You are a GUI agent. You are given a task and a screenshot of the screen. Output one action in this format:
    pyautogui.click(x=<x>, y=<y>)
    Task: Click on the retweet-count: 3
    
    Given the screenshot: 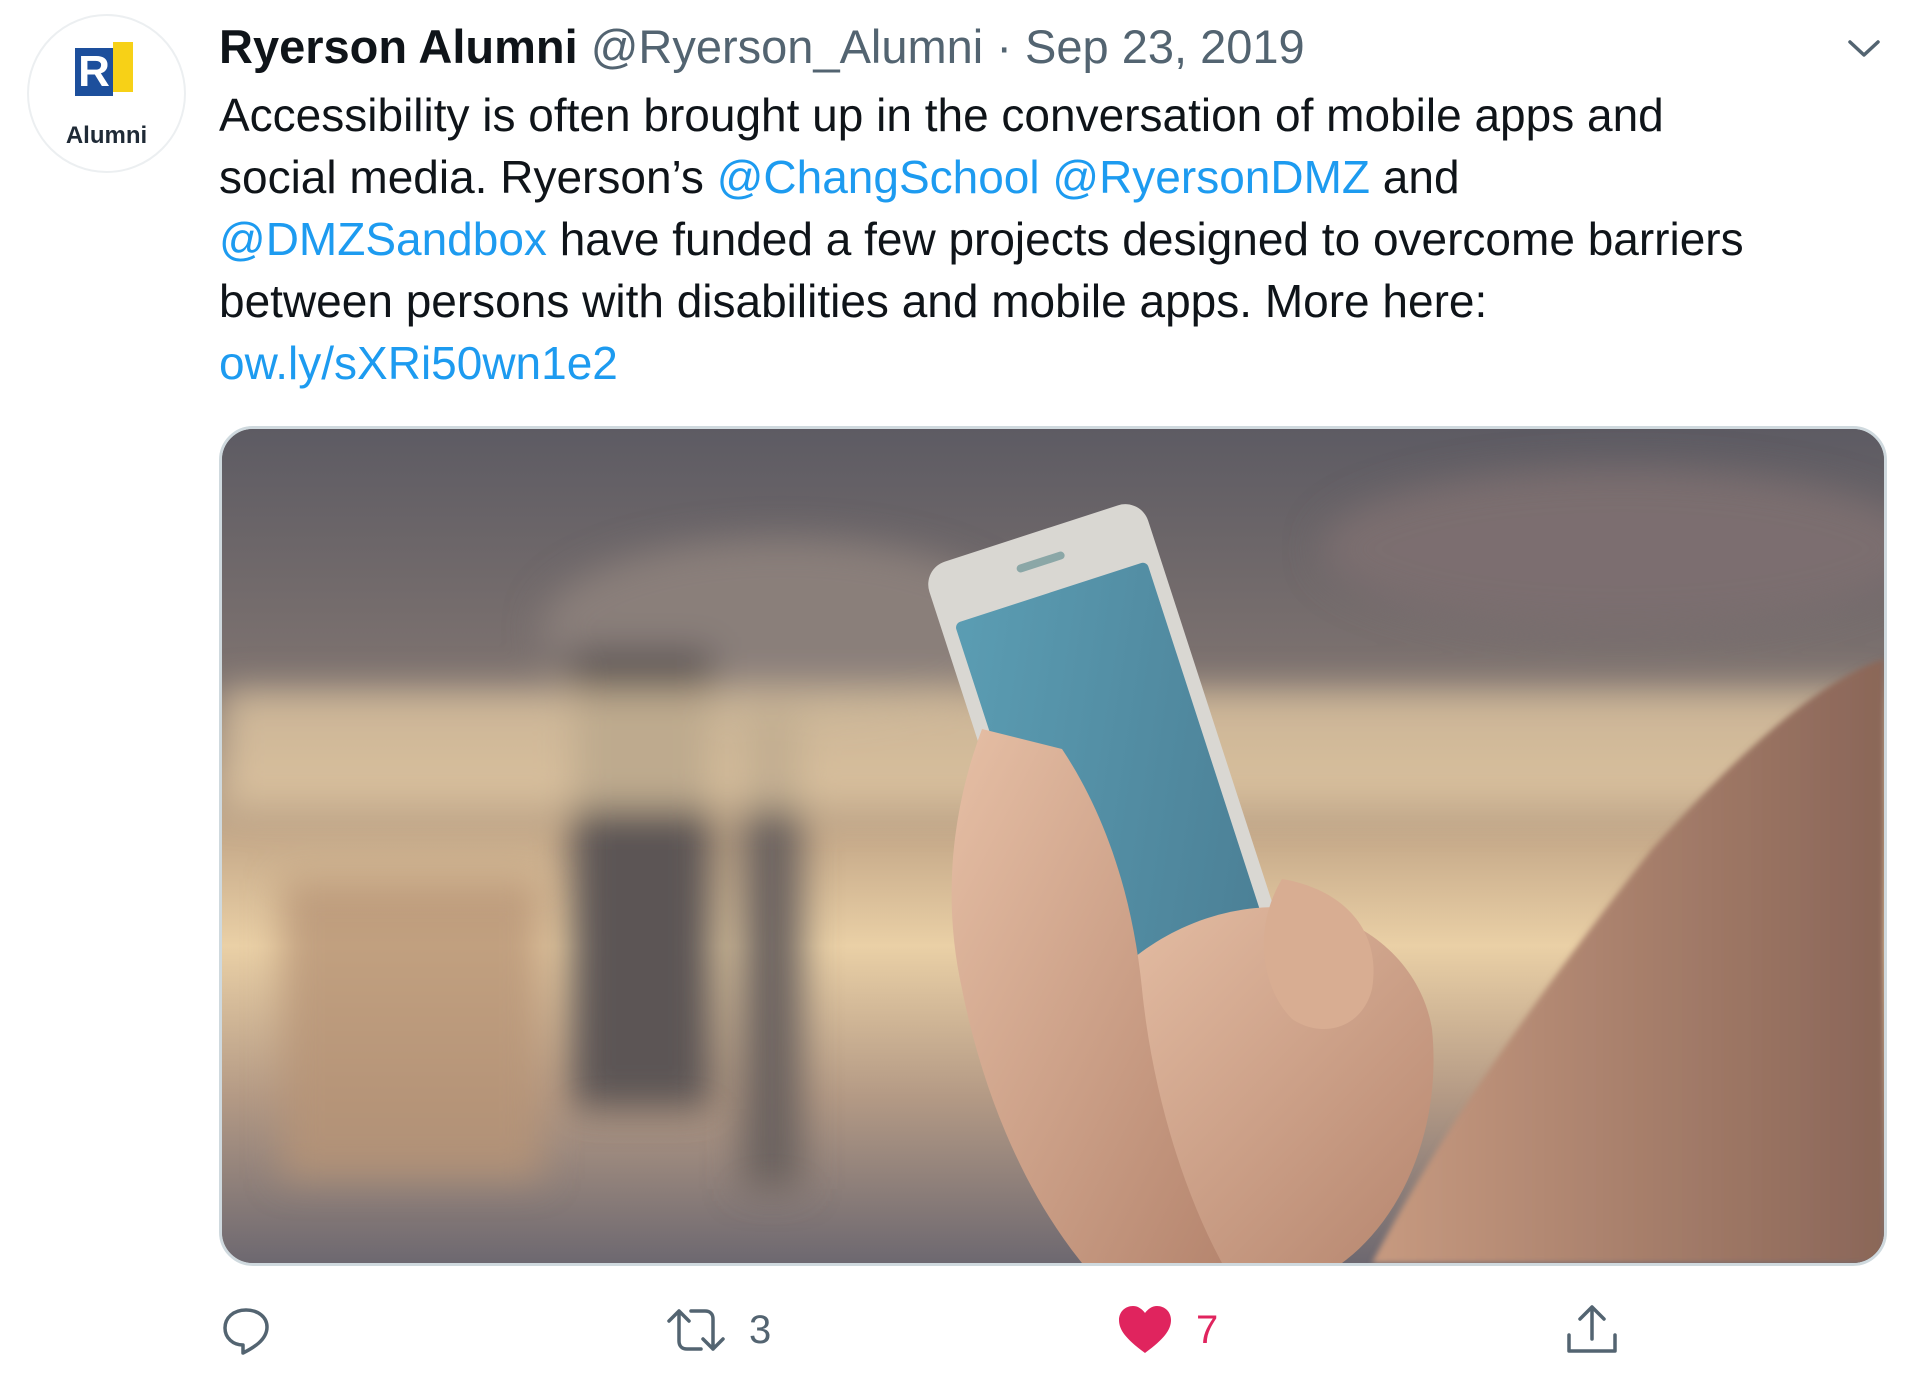 What is the action you would take?
    pyautogui.click(x=760, y=1329)
    